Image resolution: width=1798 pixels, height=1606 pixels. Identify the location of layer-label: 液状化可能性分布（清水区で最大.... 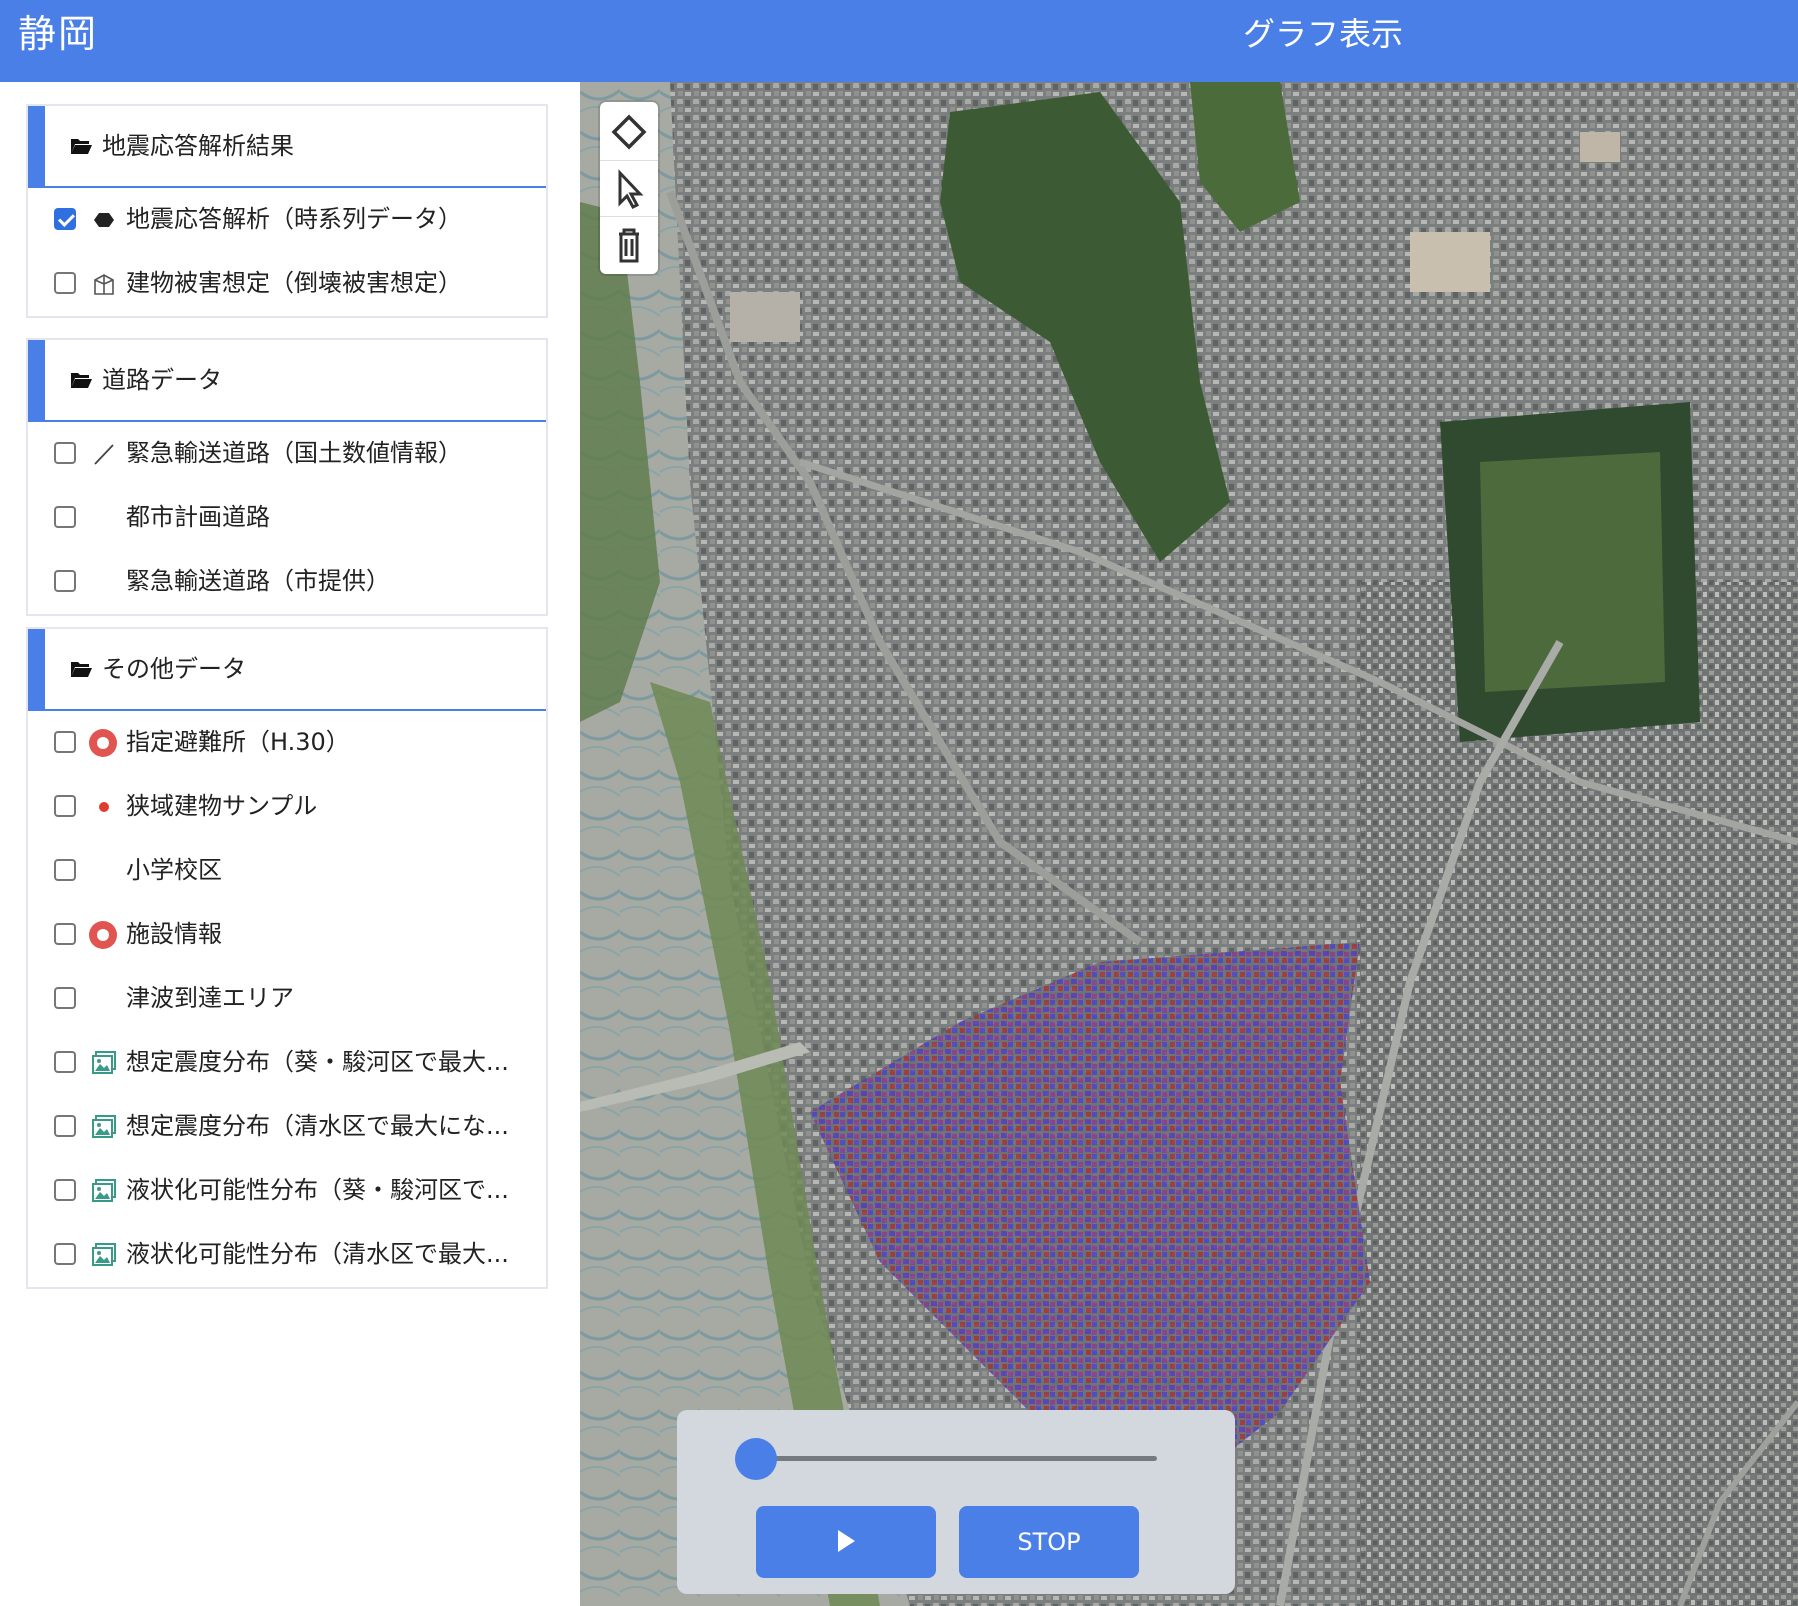
(317, 1254).